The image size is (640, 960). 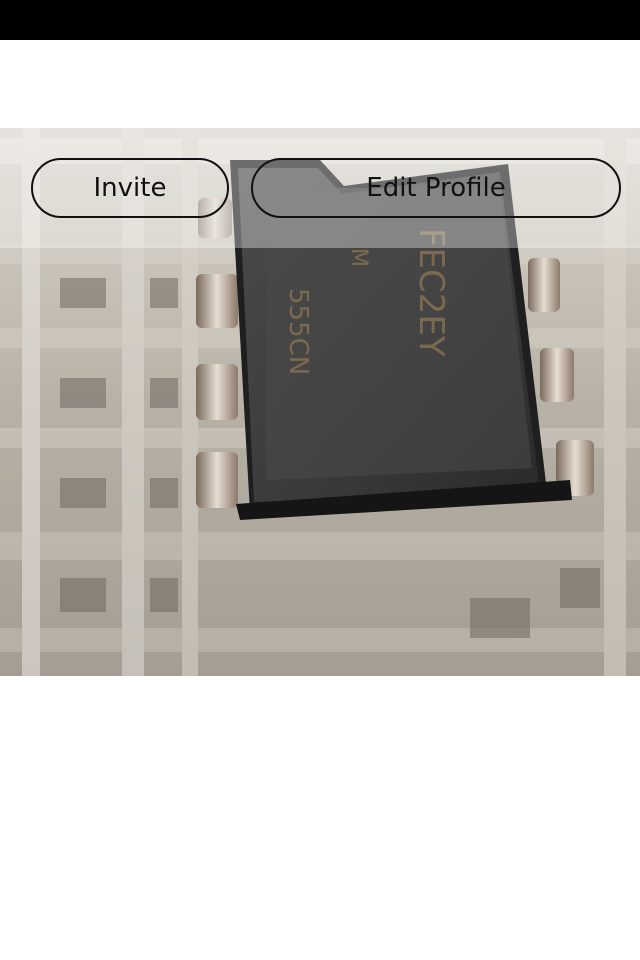 I want to click on status-bar, so click(x=320, y=20).